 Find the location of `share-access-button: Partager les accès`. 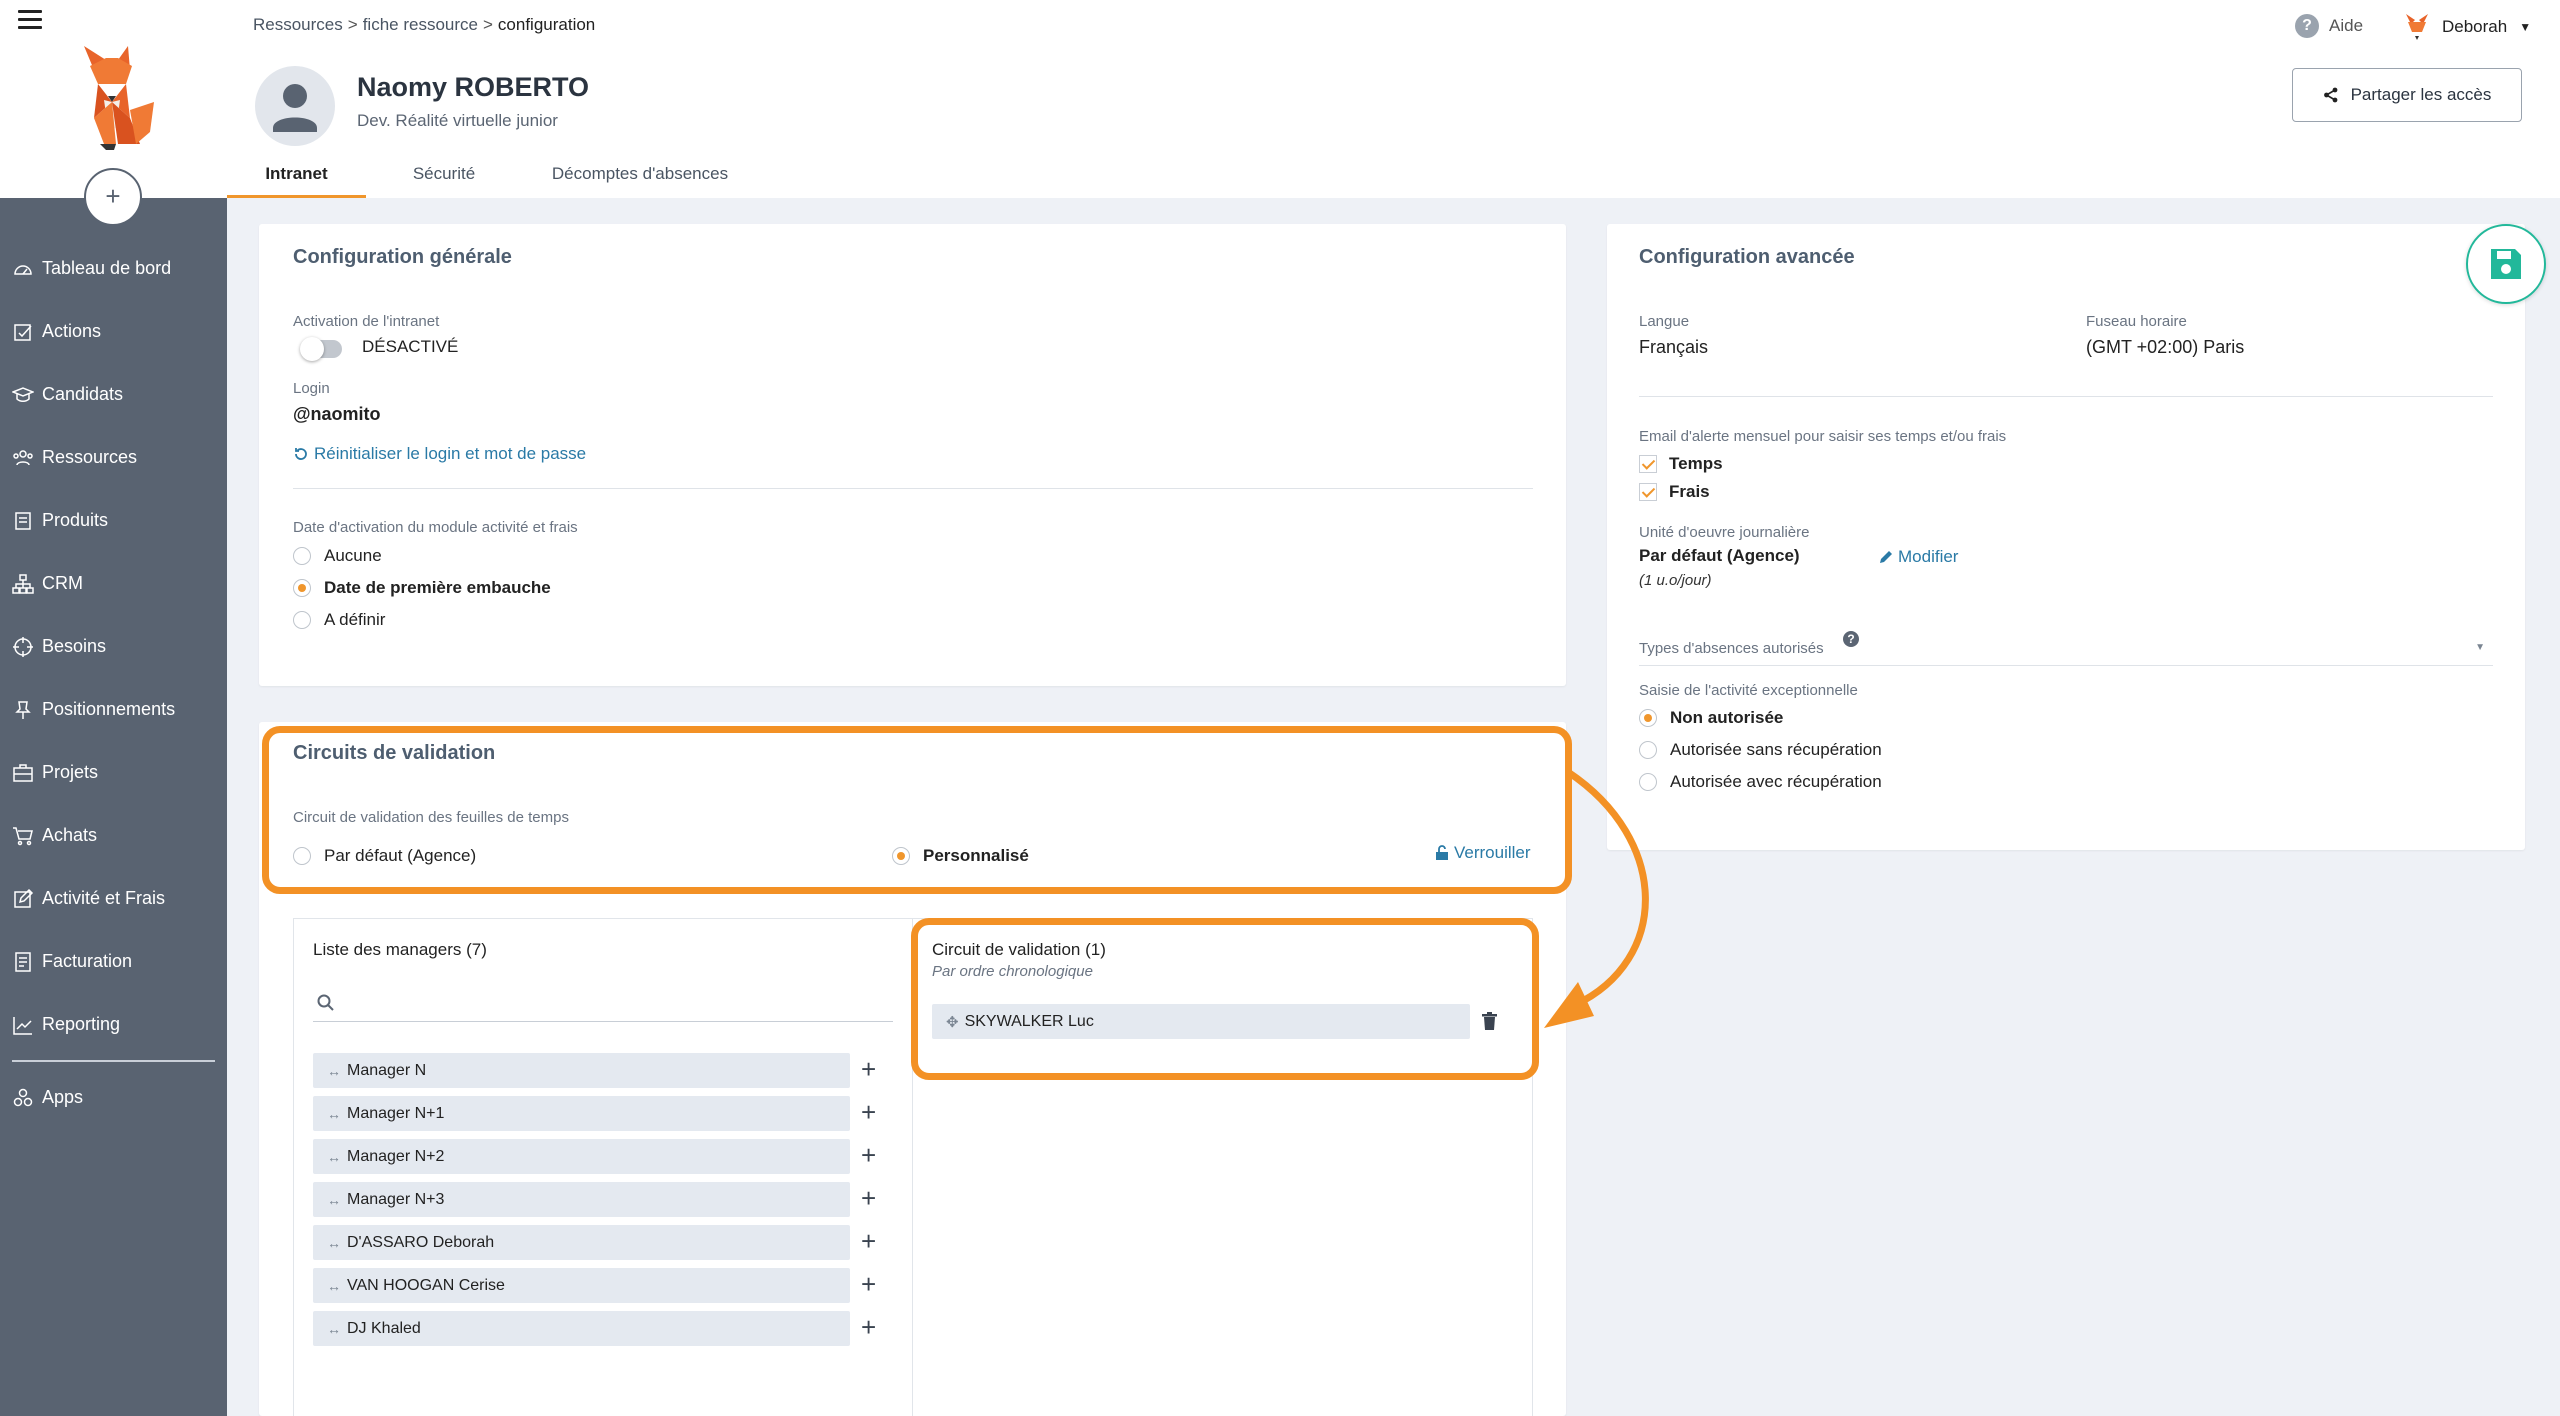

share-access-button: Partager les accès is located at coordinates (2407, 95).